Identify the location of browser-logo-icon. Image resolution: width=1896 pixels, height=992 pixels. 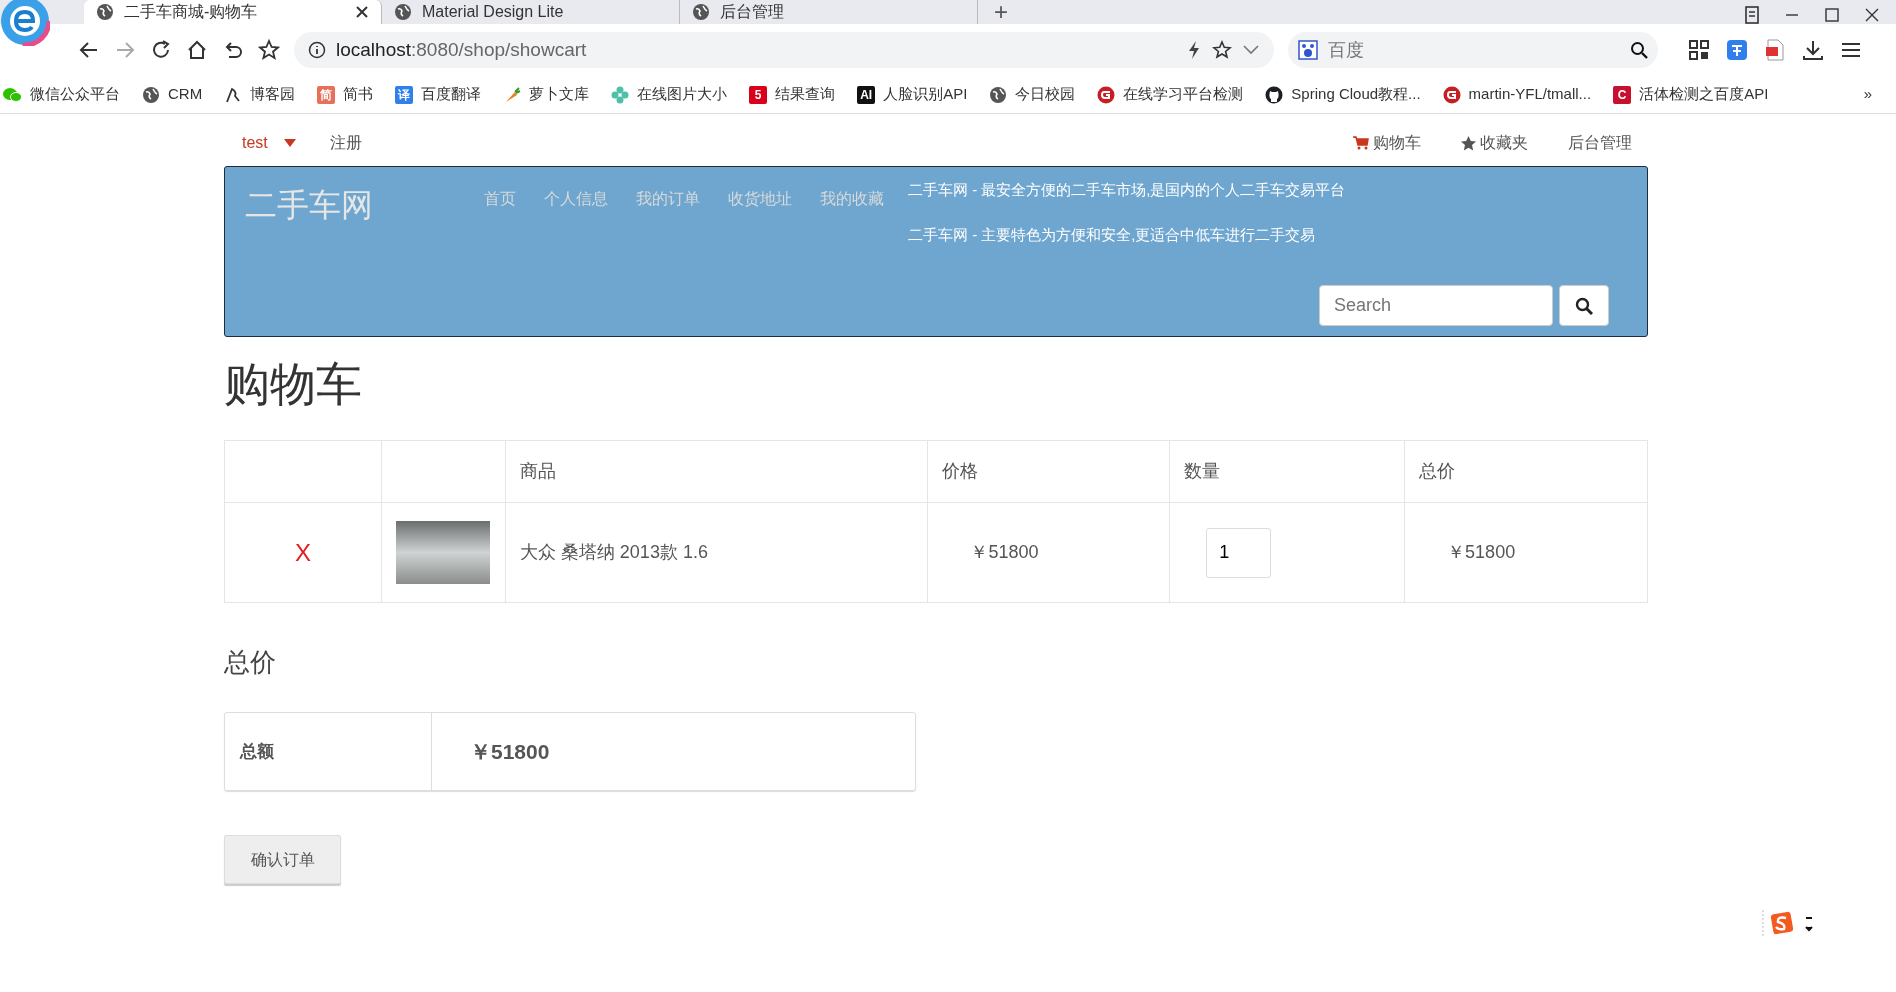
(25, 23).